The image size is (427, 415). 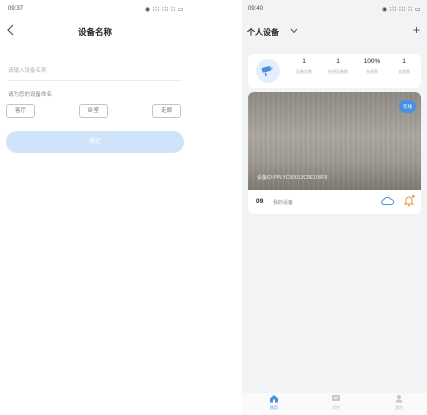 I want to click on tab-label: 我的, so click(x=399, y=407).